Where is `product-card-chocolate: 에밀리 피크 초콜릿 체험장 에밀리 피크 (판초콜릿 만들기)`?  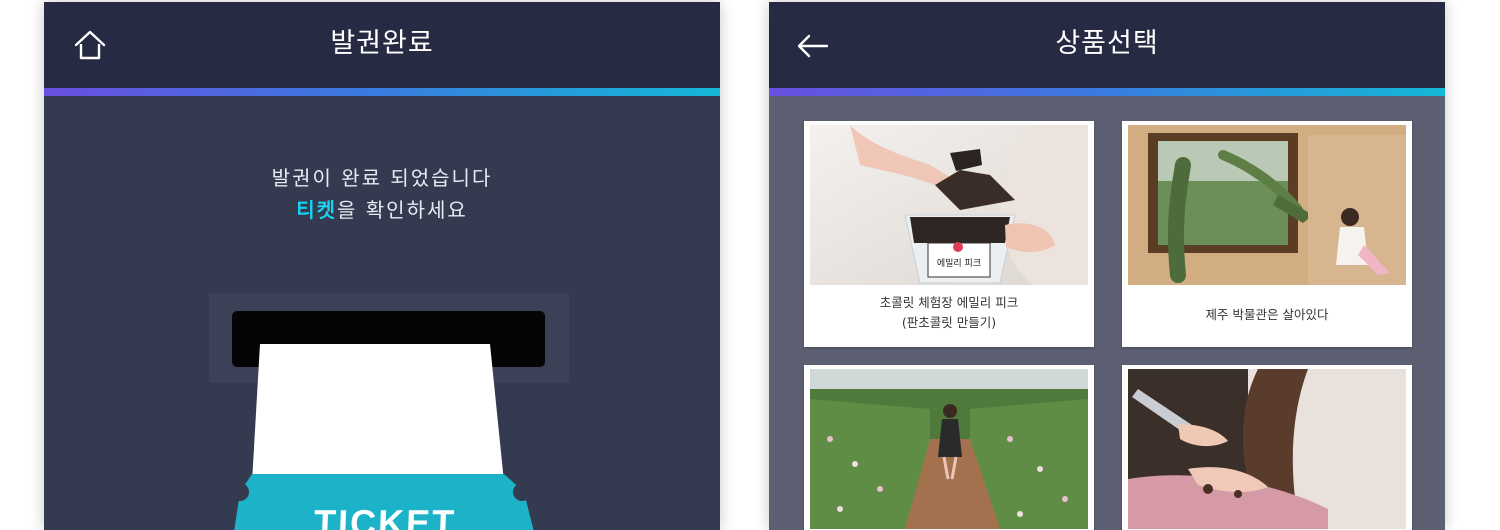 product-card-chocolate: 에밀리 피크 초콜릿 체험장 에밀리 피크 (판초콜릿 만들기) is located at coordinates (949, 234).